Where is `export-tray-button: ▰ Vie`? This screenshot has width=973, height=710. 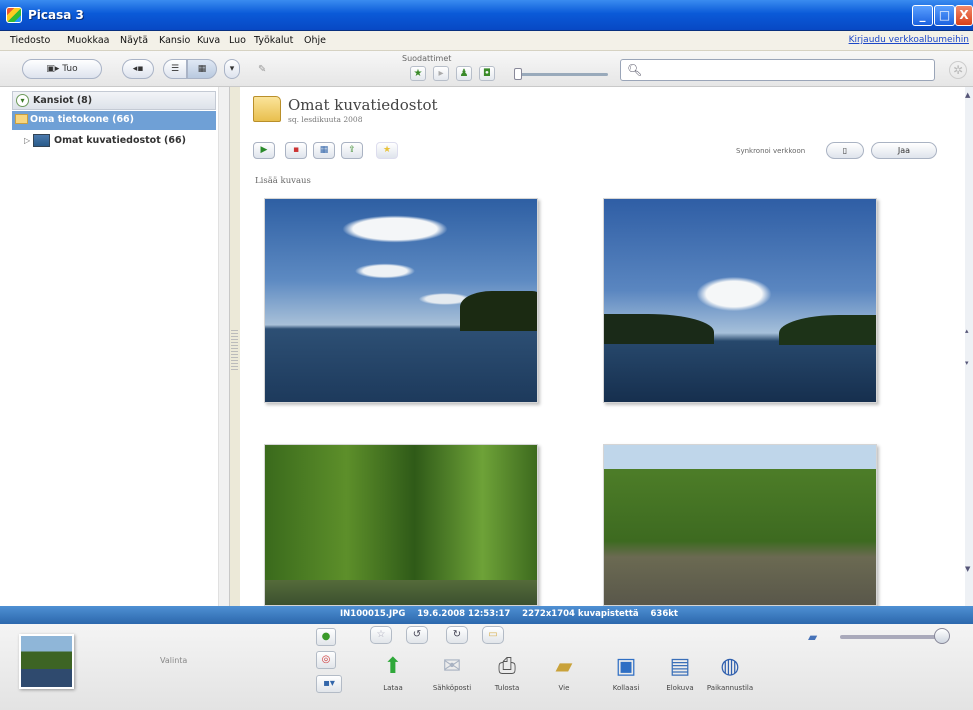
export-tray-button: ▰ Vie is located at coordinates (564, 672).